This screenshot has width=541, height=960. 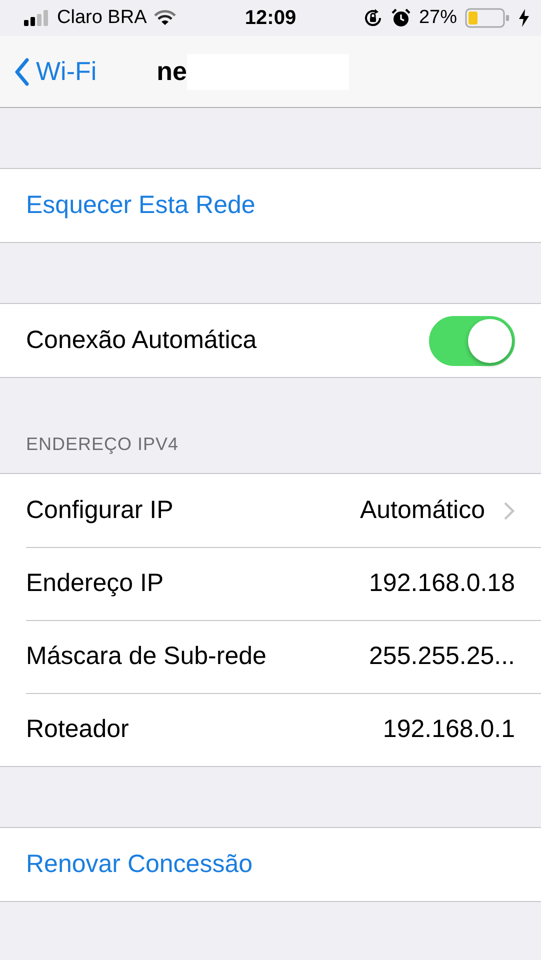 I want to click on row-label: Roteador, so click(x=78, y=729).